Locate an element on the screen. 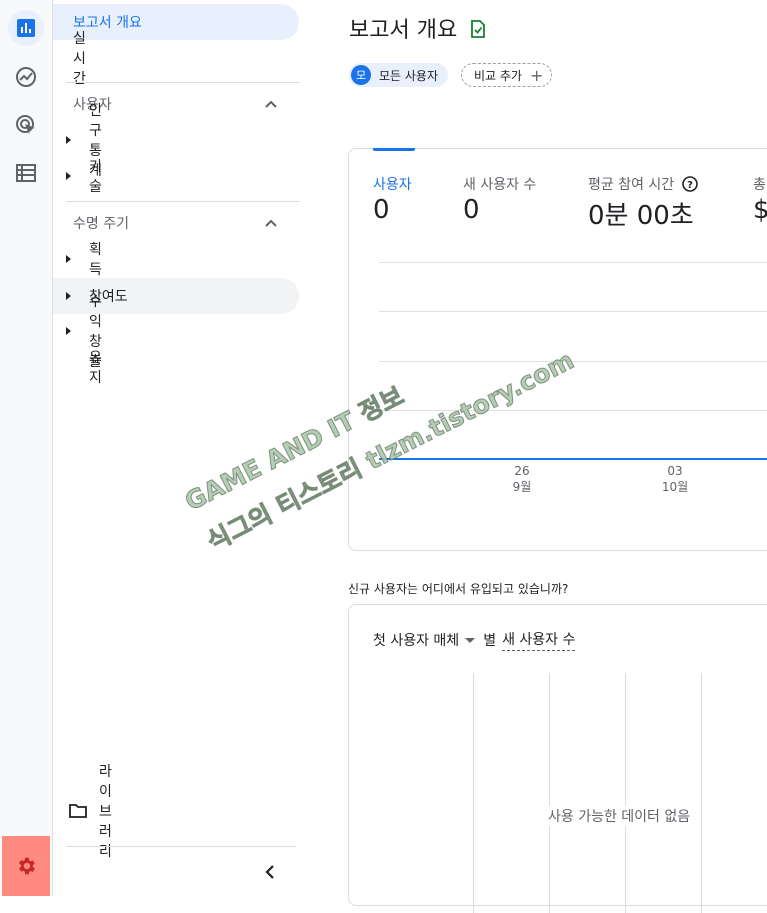 The width and height of the screenshot is (767, 913). all-users-chip: 모 모든 사용자 is located at coordinates (399, 75).